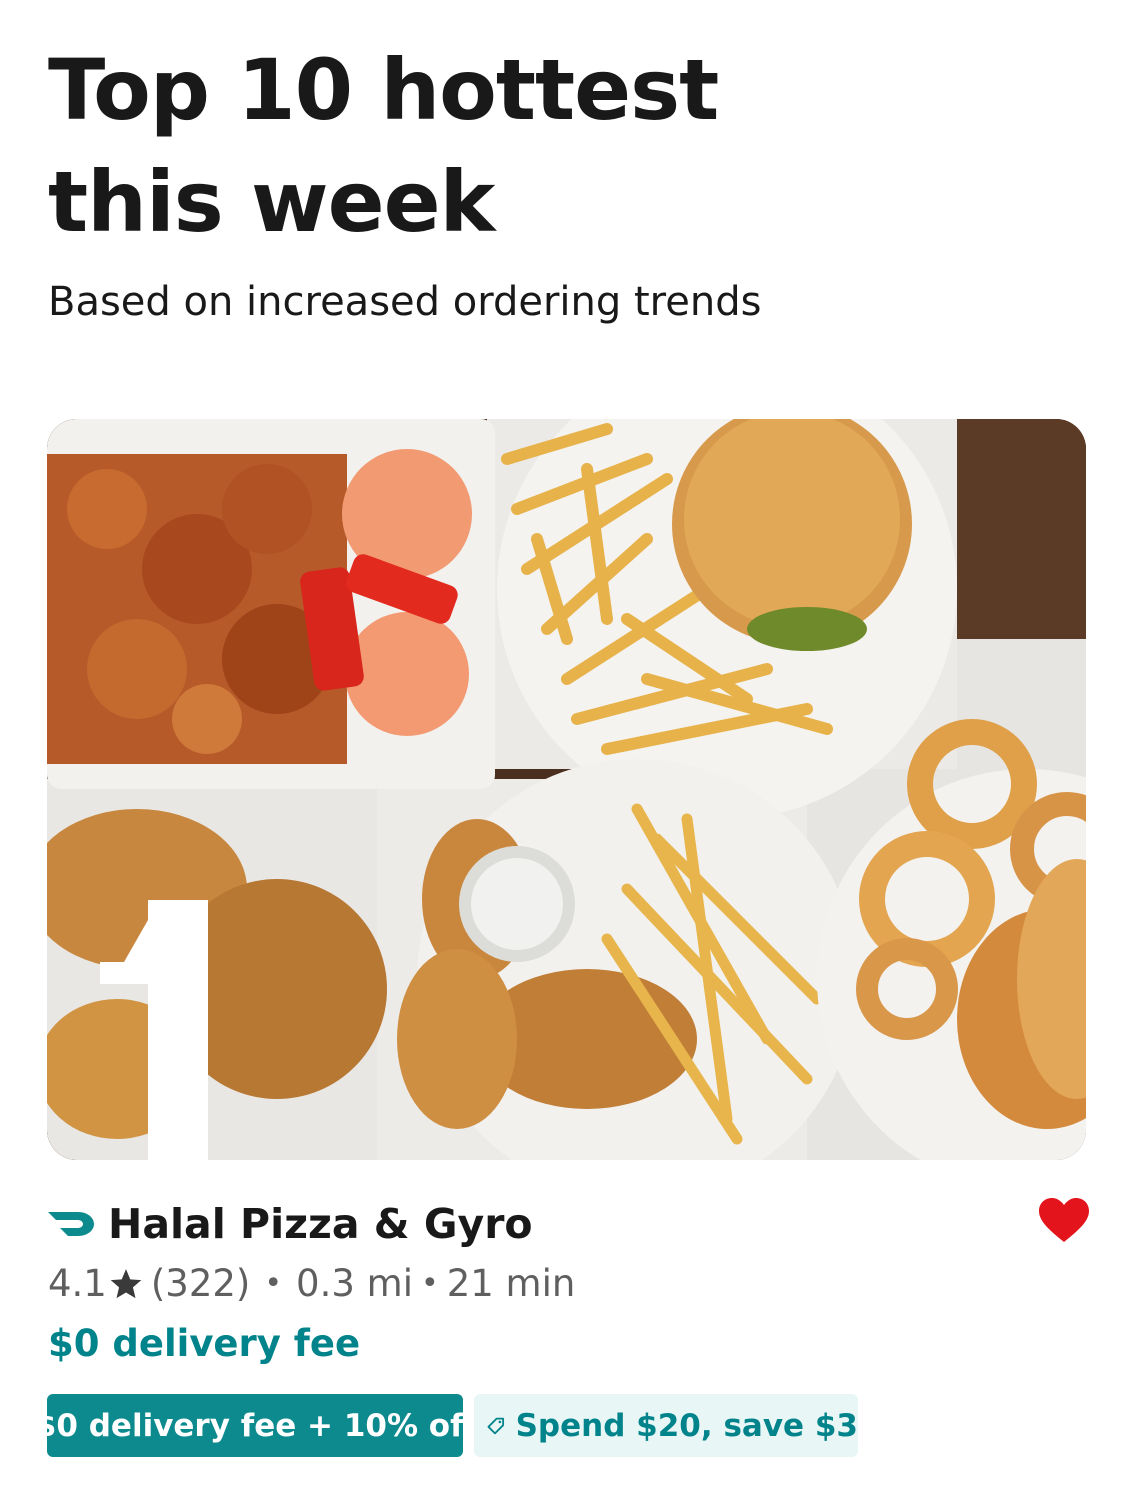  Describe the element at coordinates (77, 1283) in the screenshot. I see `rating-value: 4.1` at that location.